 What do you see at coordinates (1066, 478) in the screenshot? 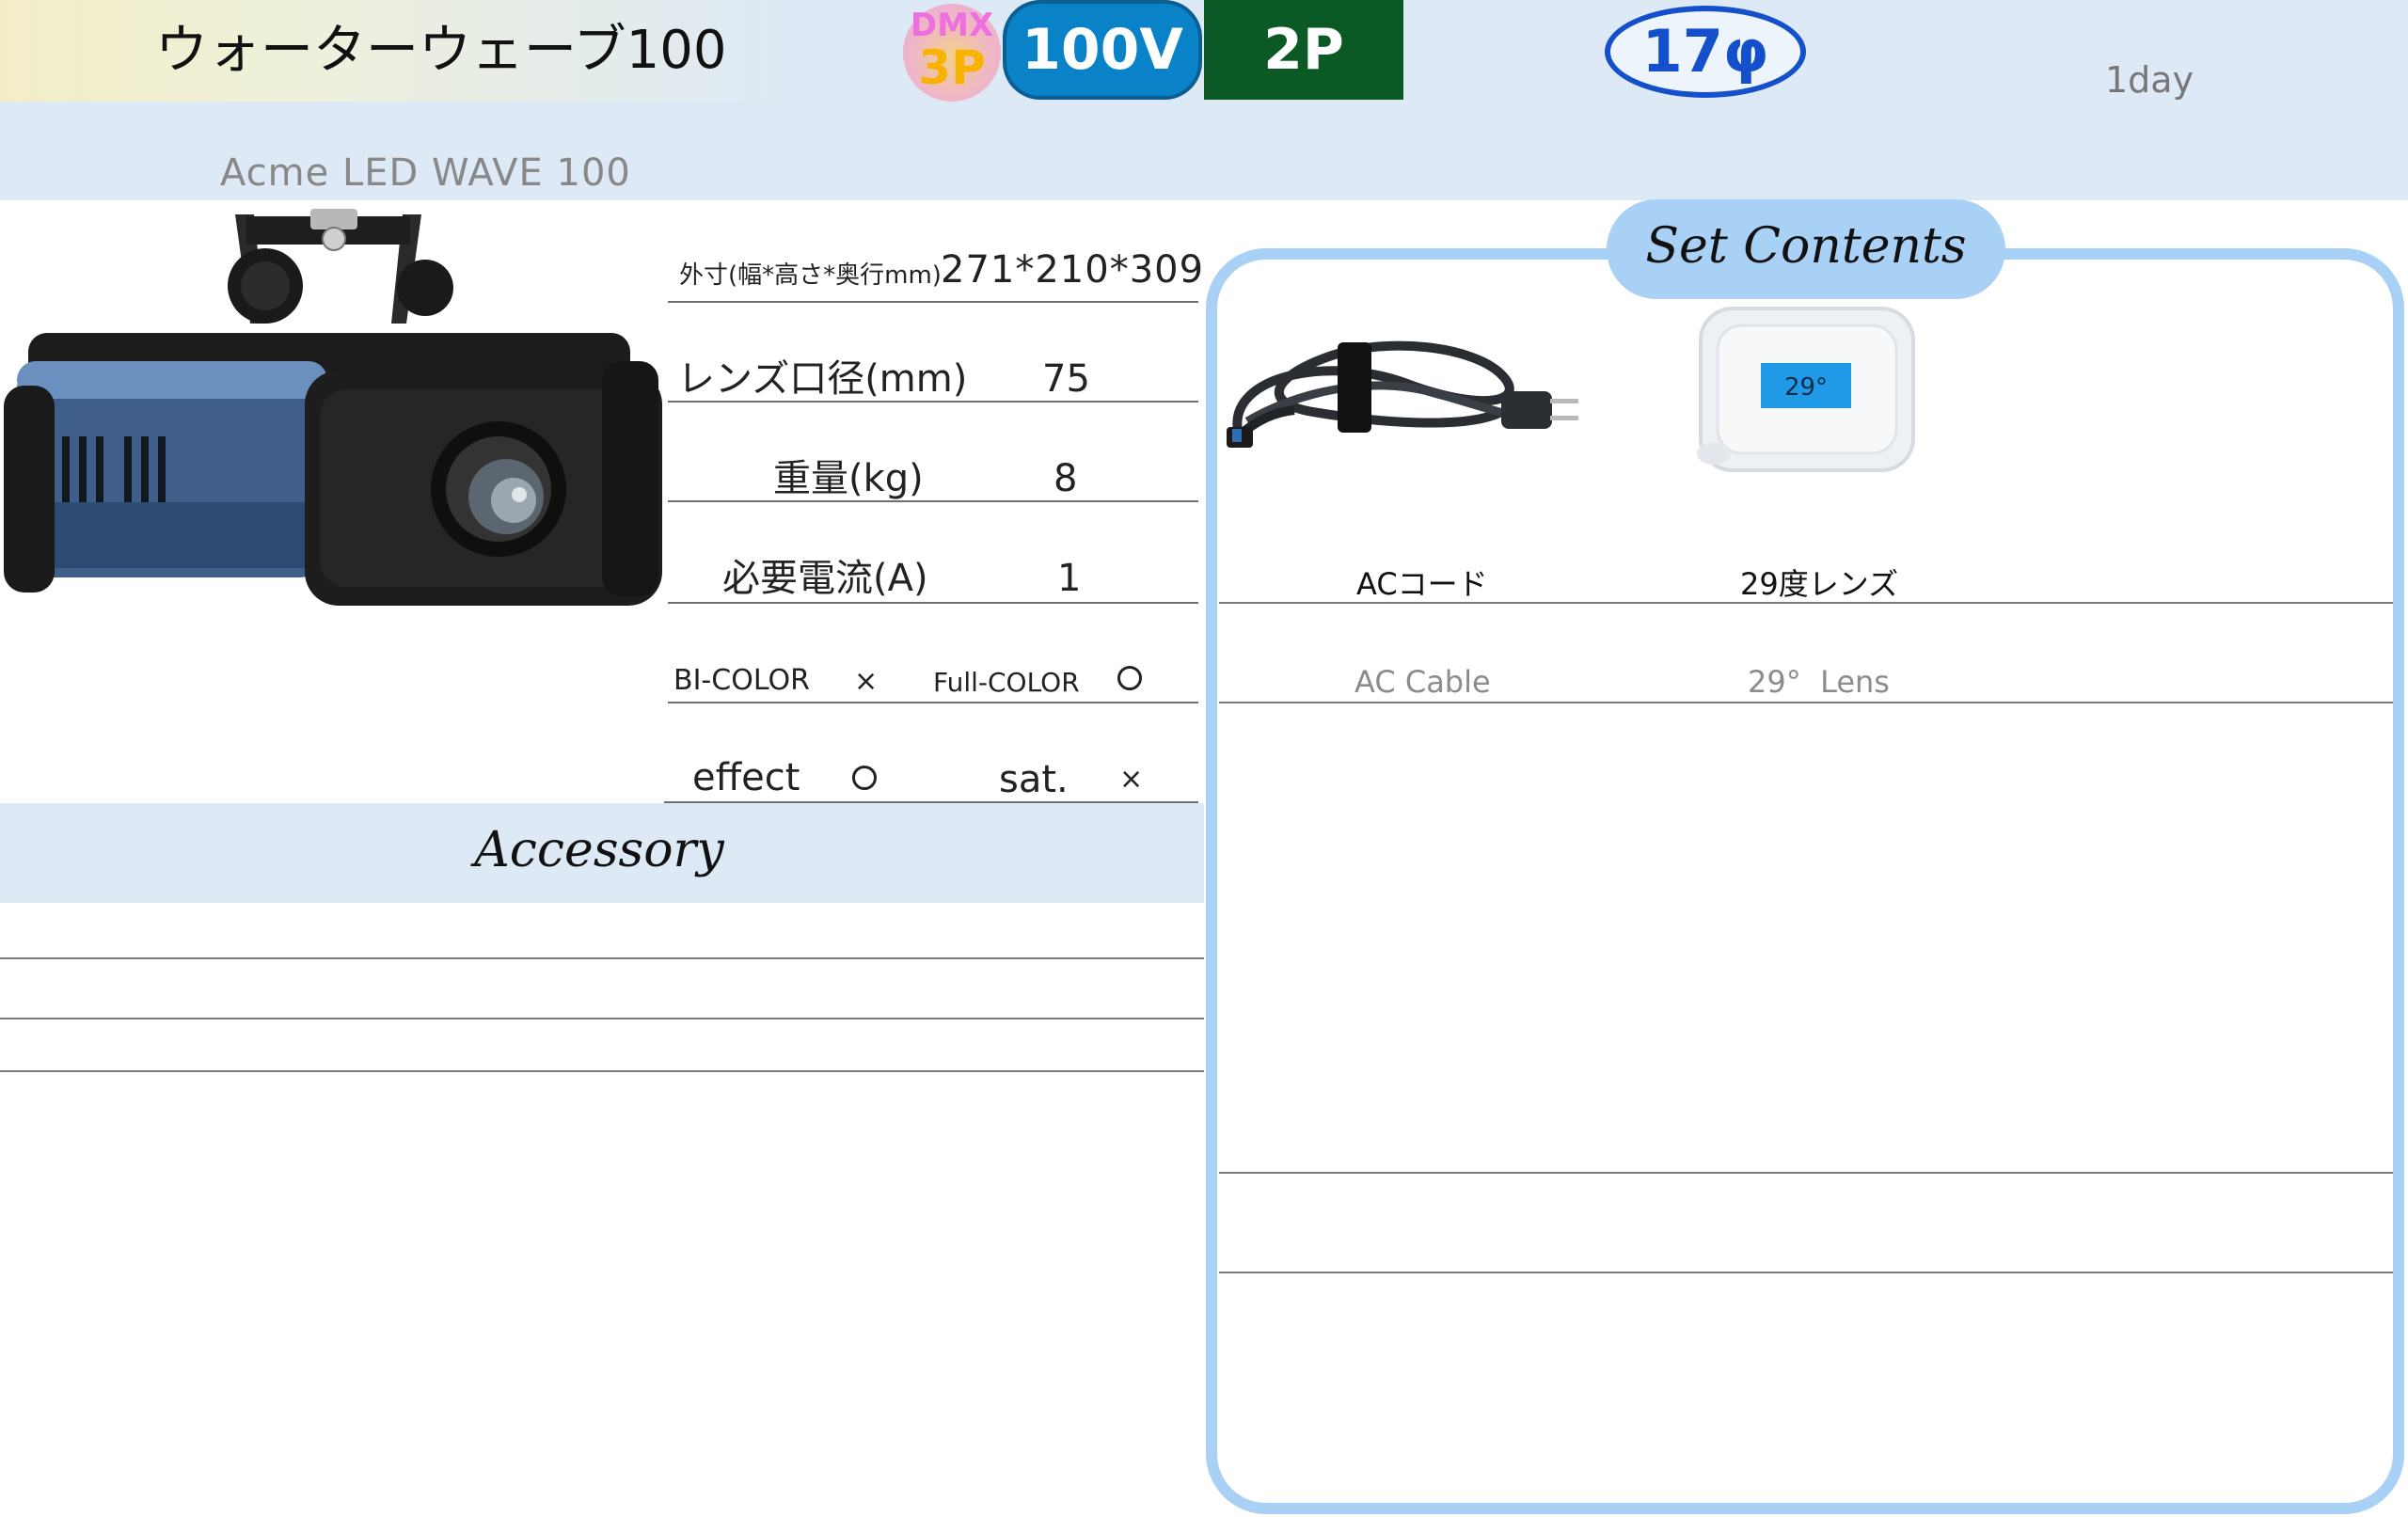
I see `weight-value: 8` at bounding box center [1066, 478].